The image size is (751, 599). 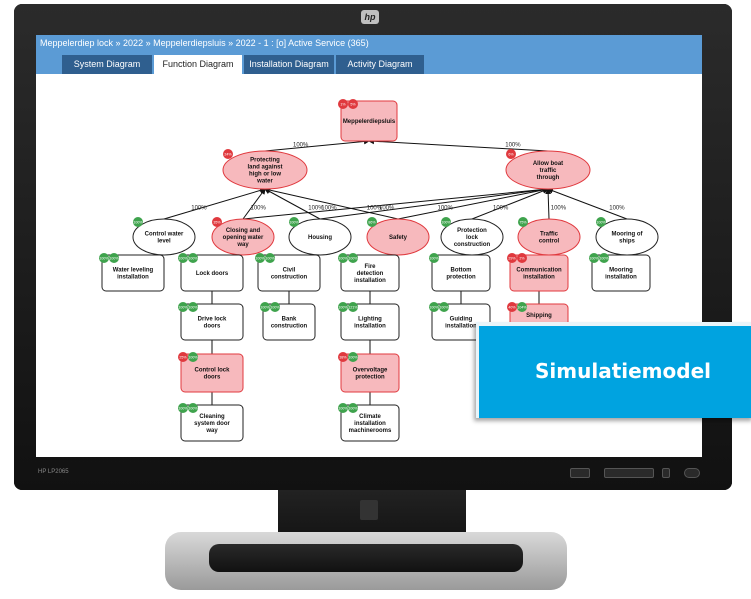 What do you see at coordinates (380, 64) in the screenshot?
I see `tab-activity-diagram: Activity Diagram` at bounding box center [380, 64].